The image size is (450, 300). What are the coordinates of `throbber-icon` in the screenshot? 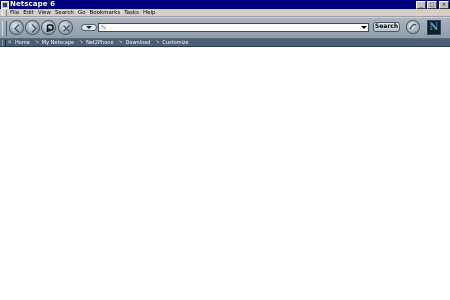 It's located at (413, 27).